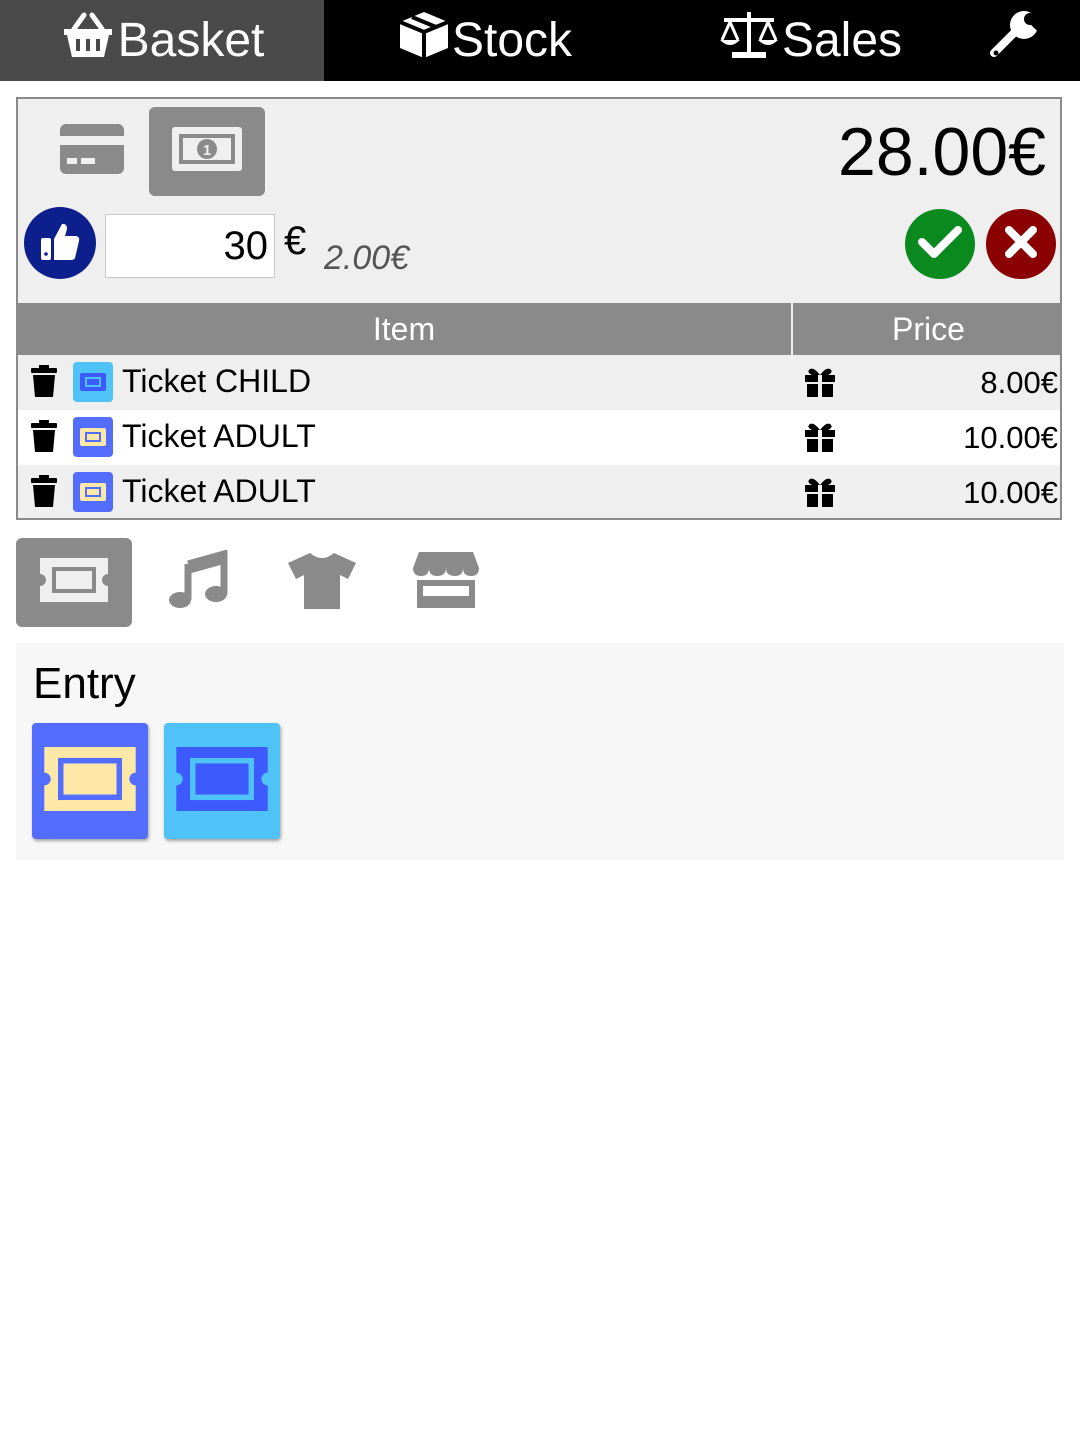 Image resolution: width=1080 pixels, height=1440 pixels. What do you see at coordinates (1019, 382) in the screenshot?
I see `item-price: 8.00€` at bounding box center [1019, 382].